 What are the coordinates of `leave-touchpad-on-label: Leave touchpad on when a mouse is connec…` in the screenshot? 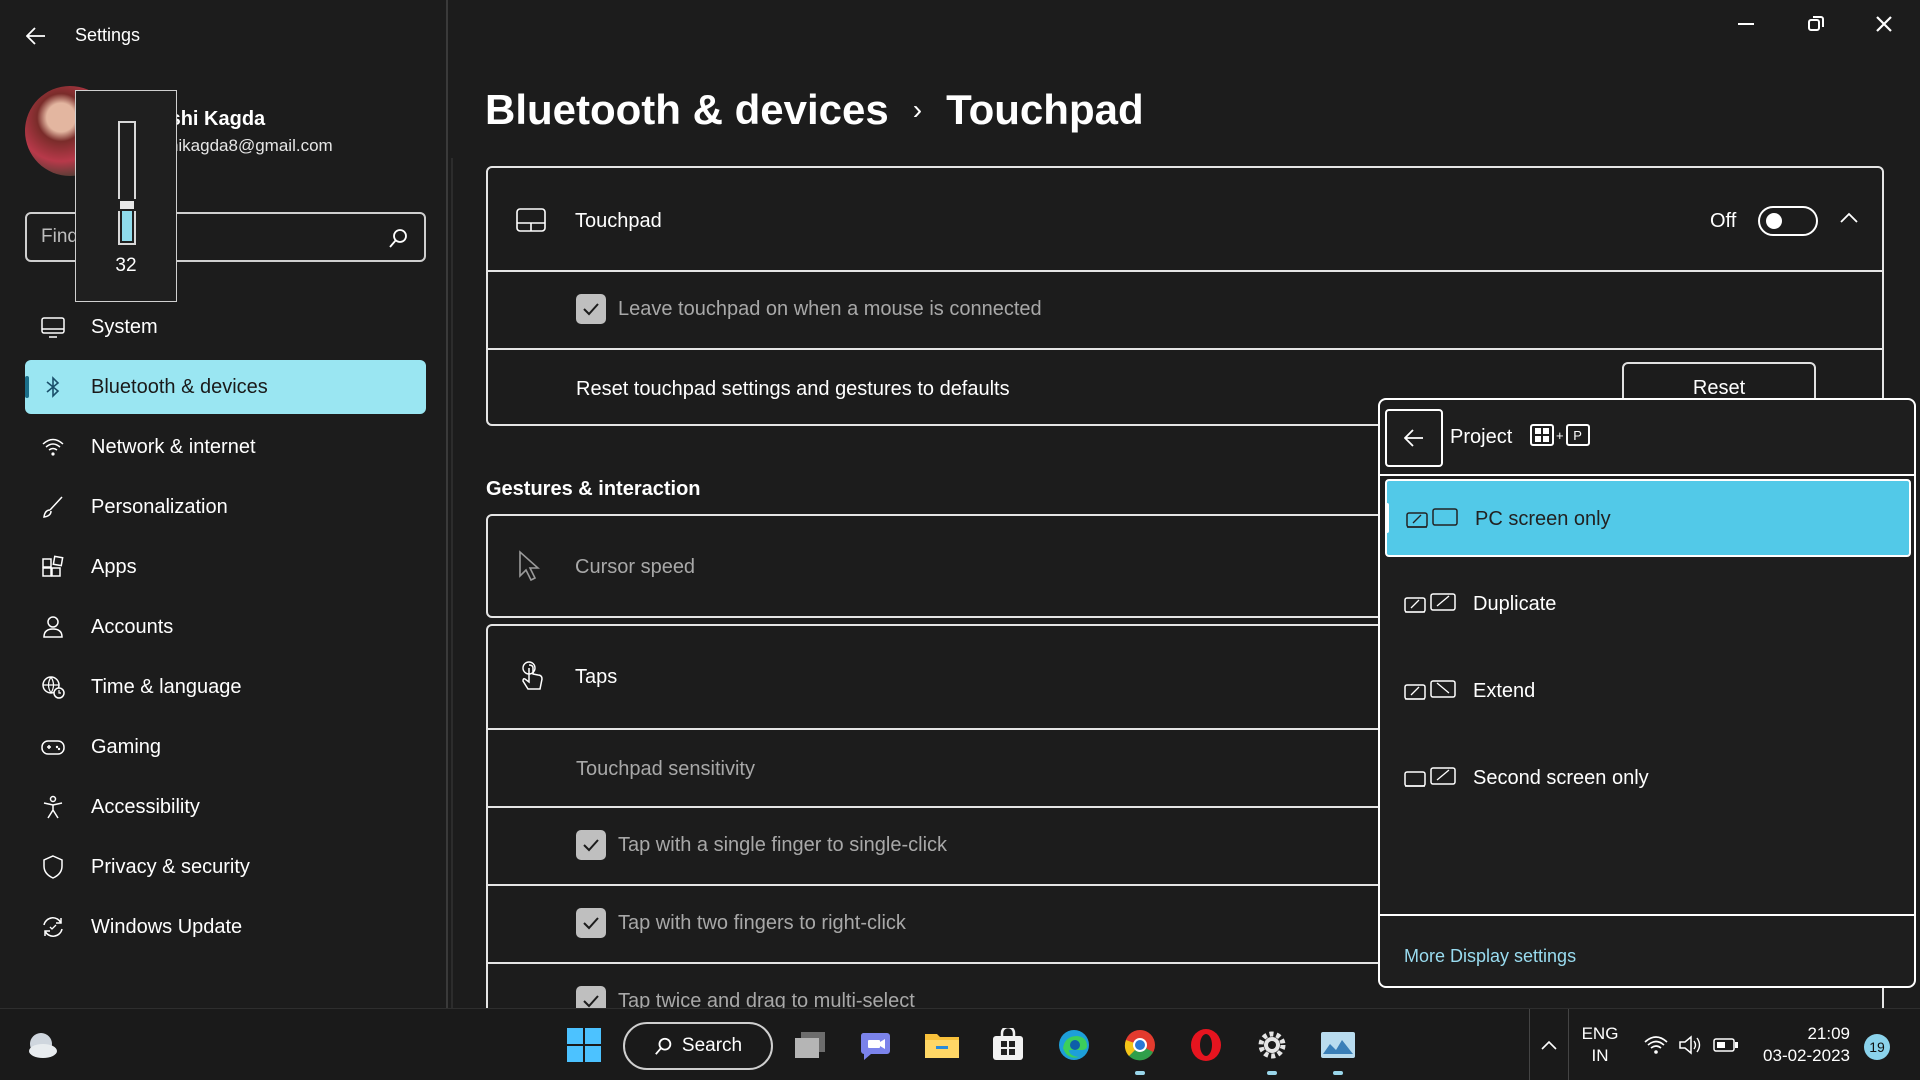 It's located at (830, 309).